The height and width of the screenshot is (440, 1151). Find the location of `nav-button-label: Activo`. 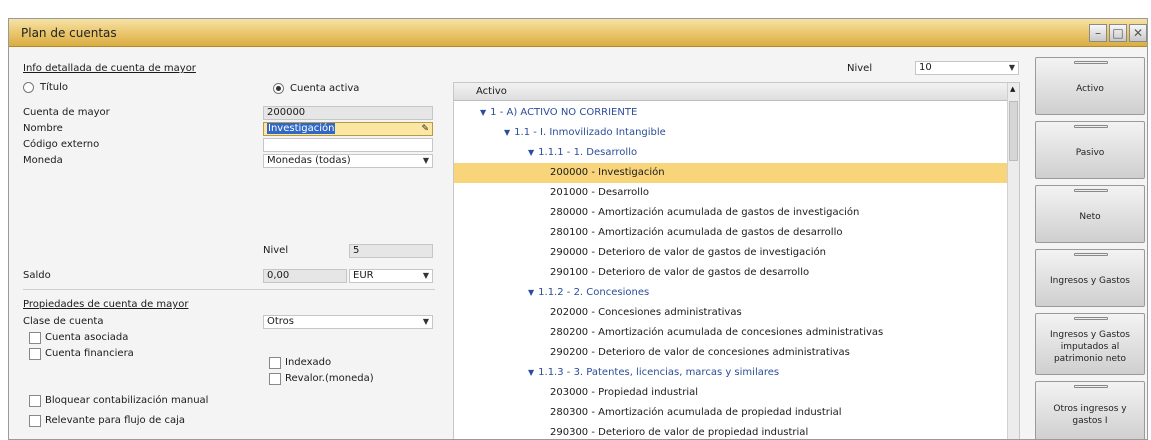

nav-button-label: Activo is located at coordinates (1090, 89).